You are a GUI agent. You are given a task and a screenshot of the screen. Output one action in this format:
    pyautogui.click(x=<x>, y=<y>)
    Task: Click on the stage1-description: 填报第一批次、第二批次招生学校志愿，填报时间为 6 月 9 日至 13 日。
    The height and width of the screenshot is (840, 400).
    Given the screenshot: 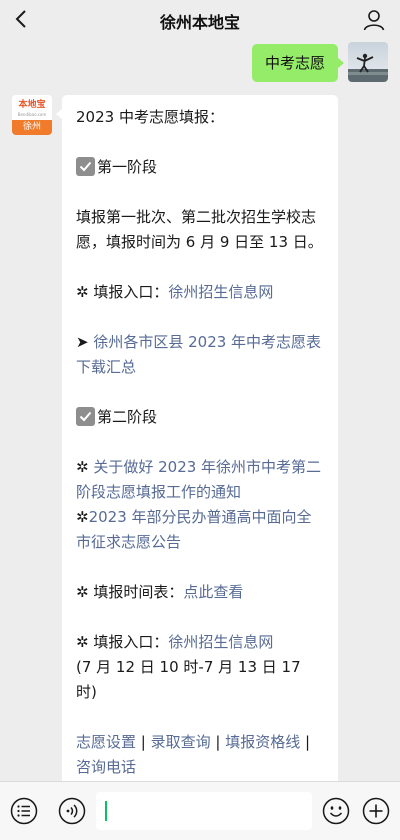 What is the action you would take?
    pyautogui.click(x=199, y=229)
    